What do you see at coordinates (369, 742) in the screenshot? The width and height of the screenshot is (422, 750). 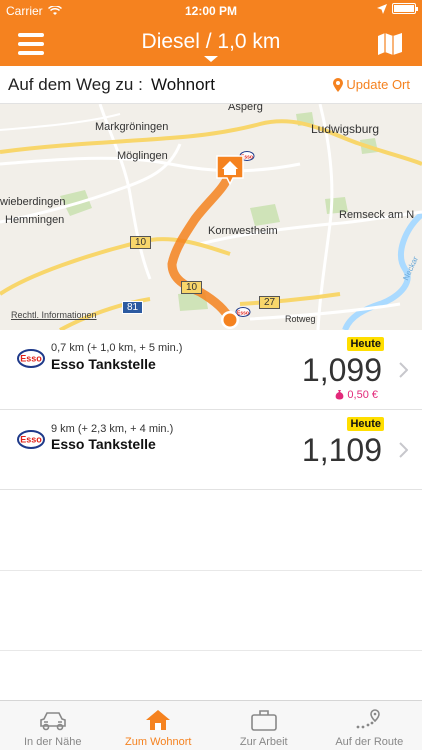 I see `tab-label: Auf der Route` at bounding box center [369, 742].